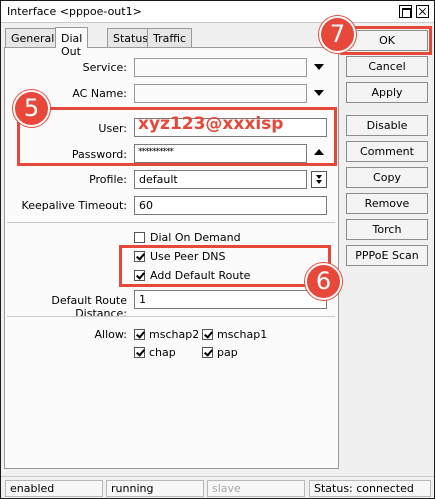 The height and width of the screenshot is (499, 435). What do you see at coordinates (155, 488) in the screenshot?
I see `status-running: running` at bounding box center [155, 488].